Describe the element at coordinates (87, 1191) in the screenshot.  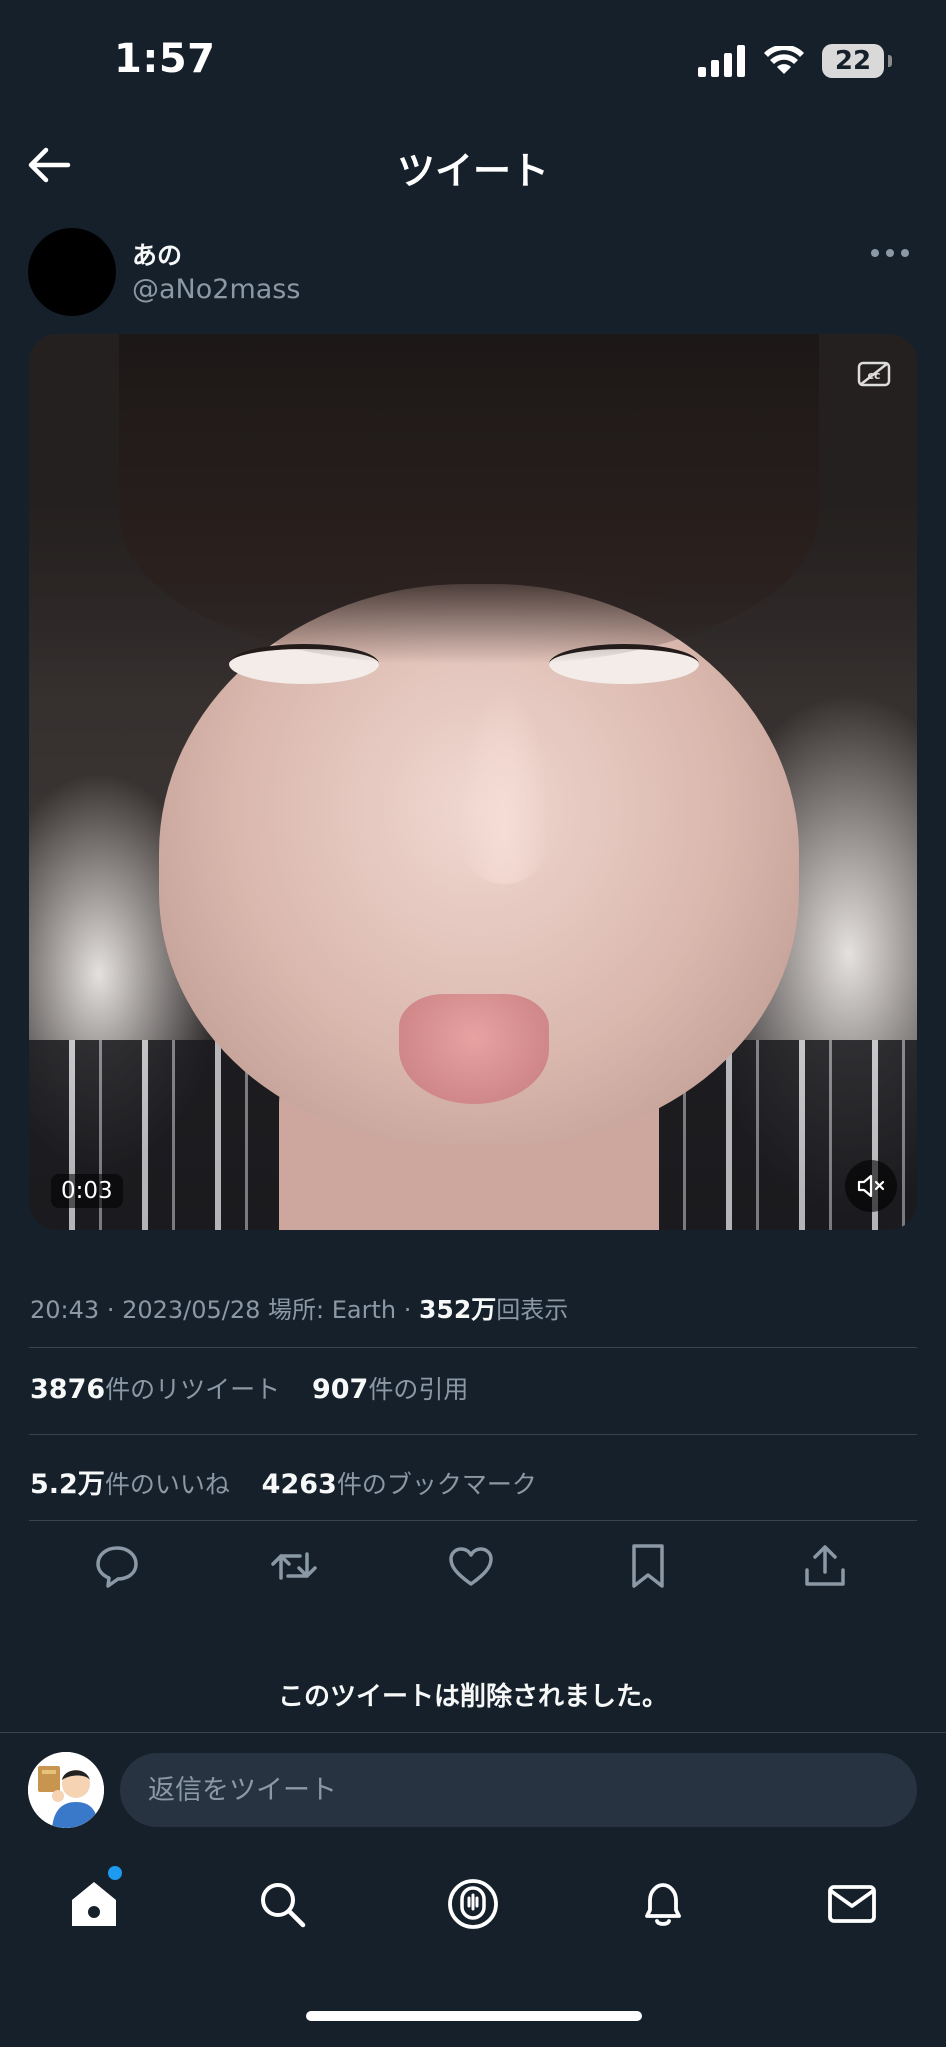
I see `video-duration: 0:03` at that location.